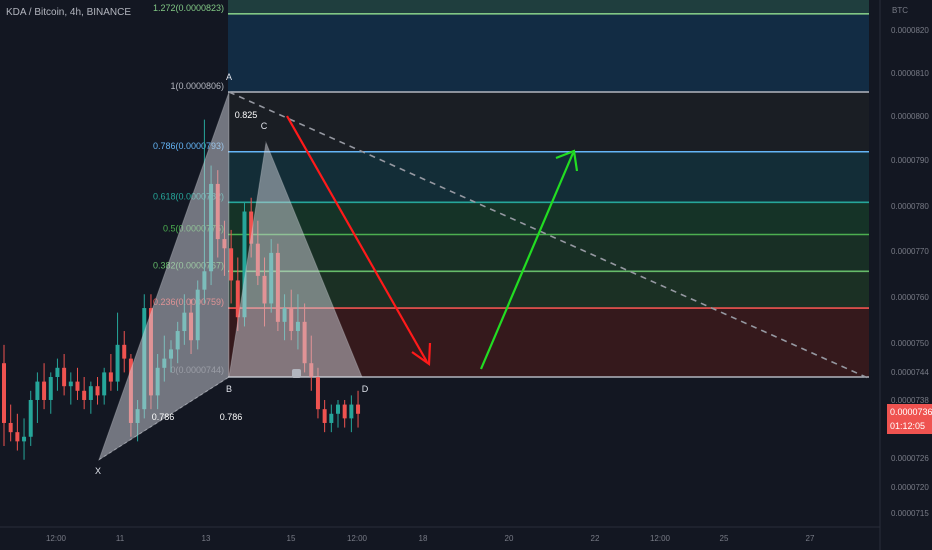 This screenshot has width=932, height=550. What do you see at coordinates (229, 389) in the screenshot?
I see `pattern-point-B: B` at bounding box center [229, 389].